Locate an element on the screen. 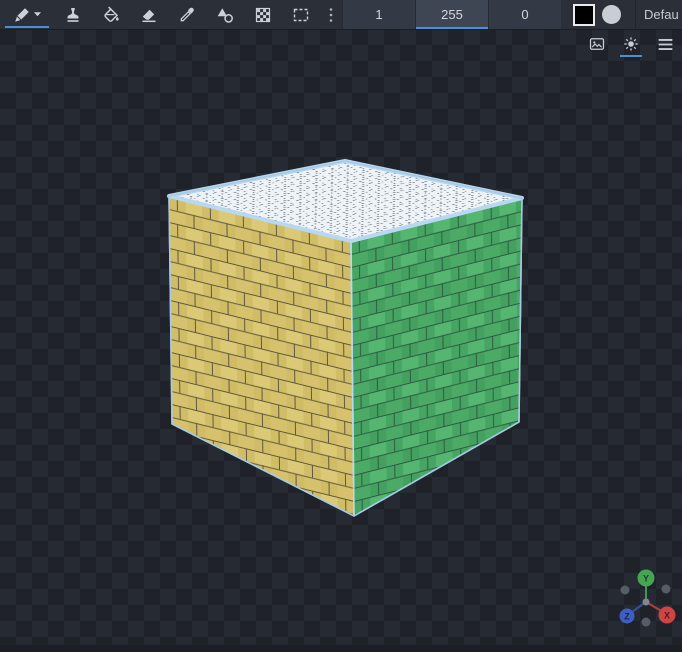  main-toolbar: Defau is located at coordinates (341, 15).